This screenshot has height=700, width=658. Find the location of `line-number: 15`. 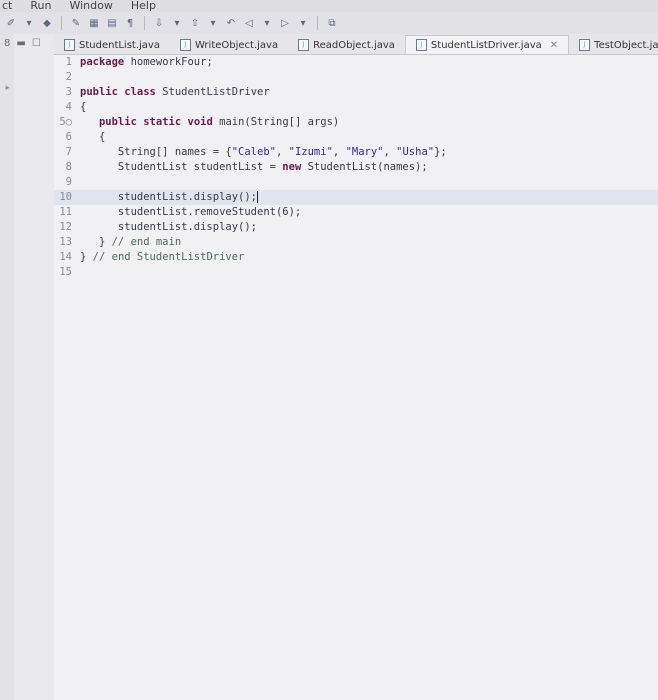

line-number: 15 is located at coordinates (65, 272).